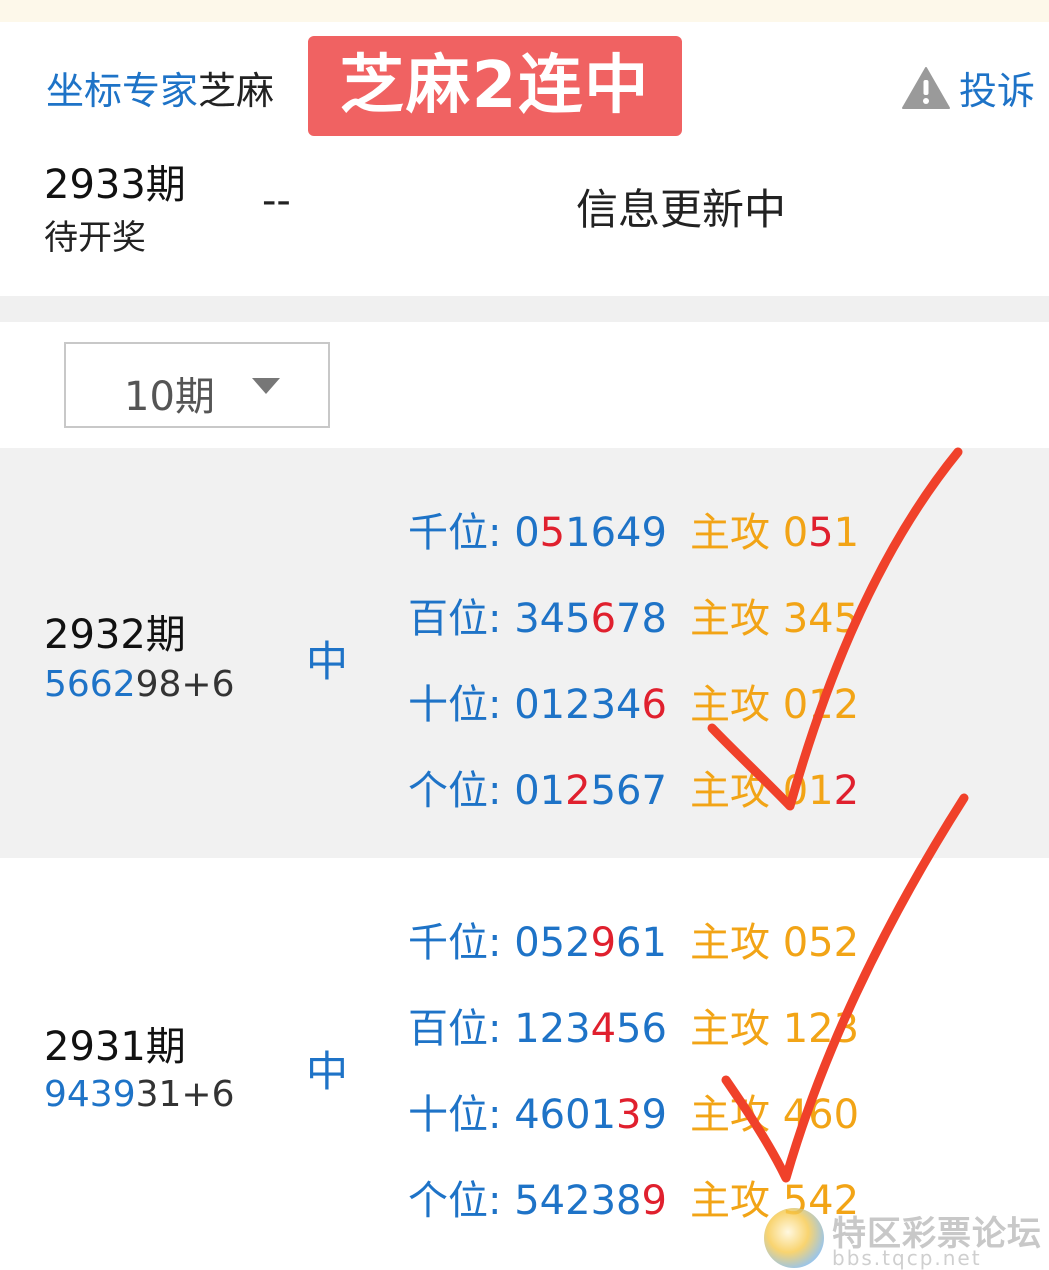 This screenshot has width=1049, height=1270. Describe the element at coordinates (775, 1115) in the screenshot. I see `main-attack: 主攻 460` at that location.